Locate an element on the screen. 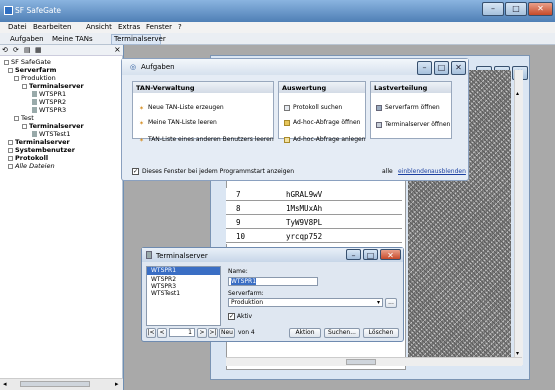  close-button: ✕ is located at coordinates (540, 9).